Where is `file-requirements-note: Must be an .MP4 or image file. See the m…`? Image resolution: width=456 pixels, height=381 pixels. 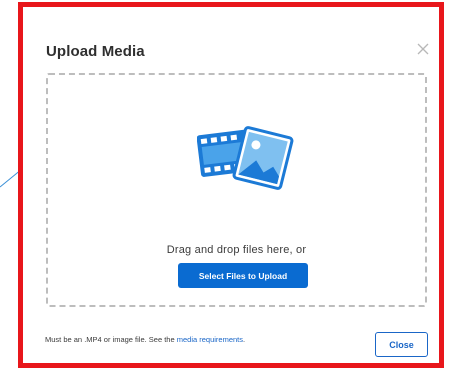
file-requirements-note: Must be an .MP4 or image file. See the m… is located at coordinates (145, 339).